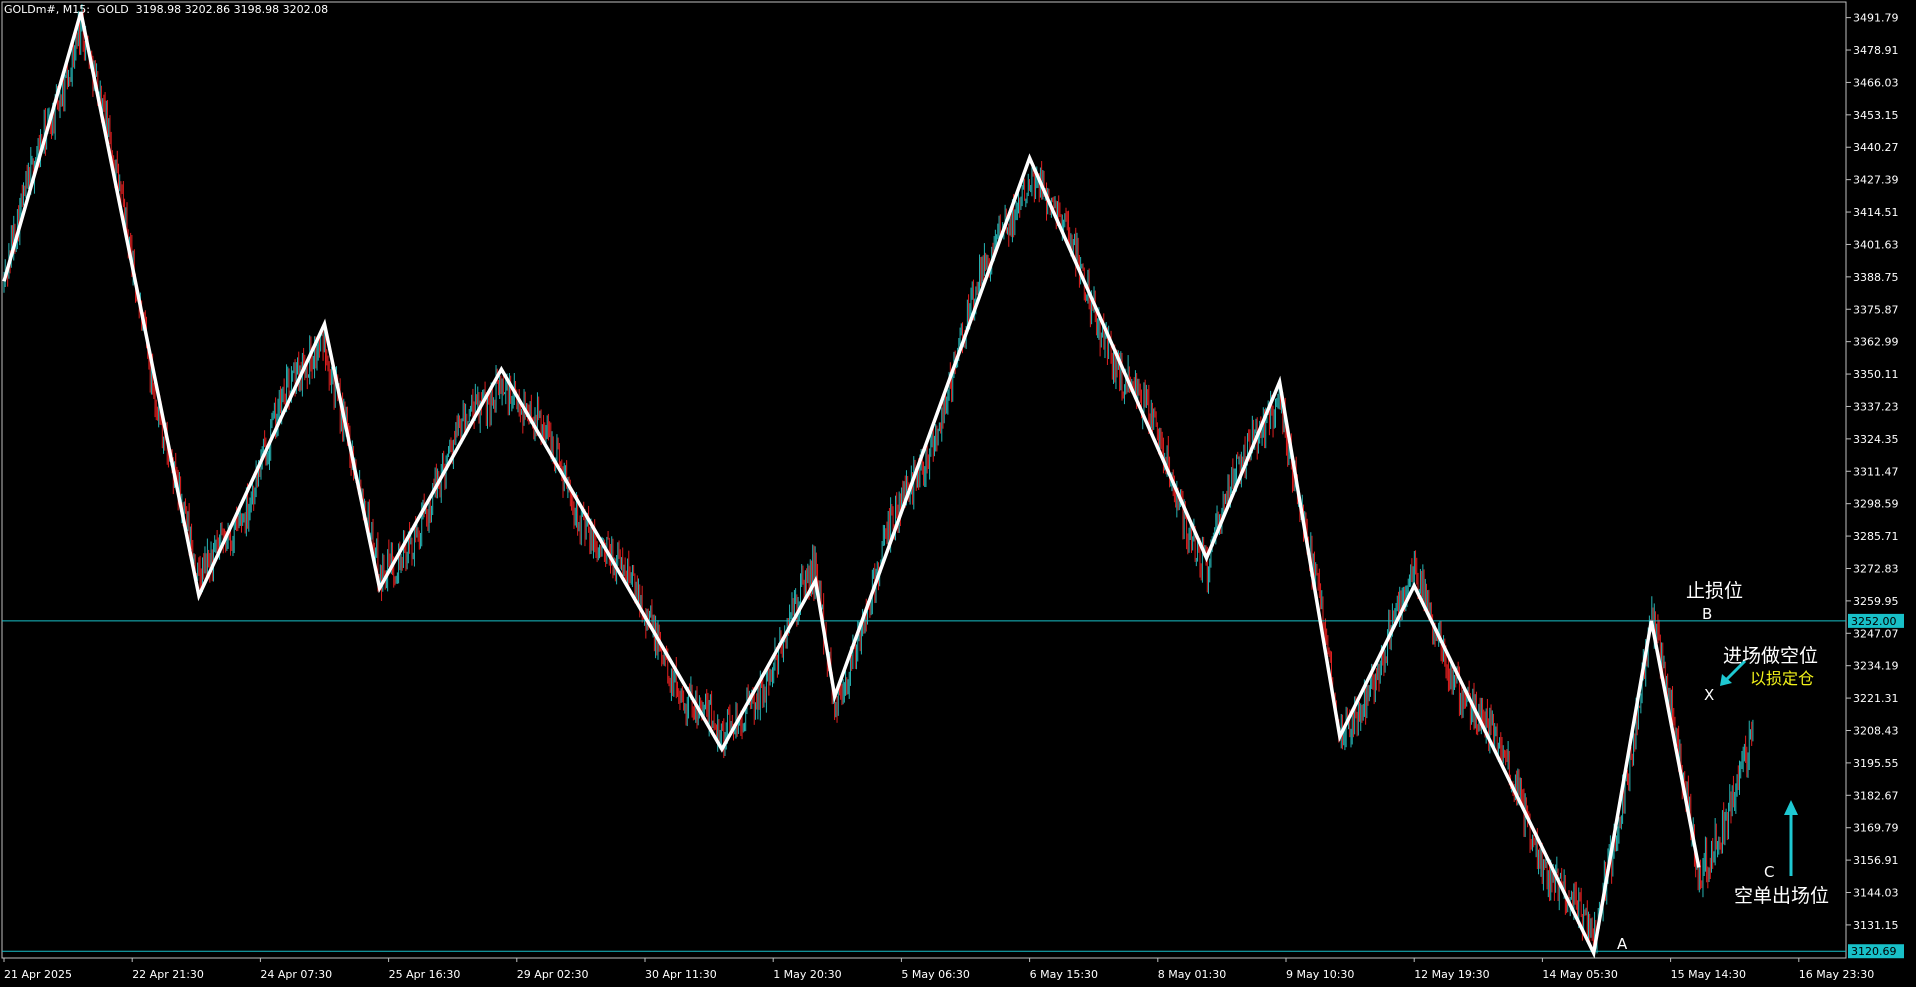 This screenshot has height=987, width=1916. I want to click on stop-loss-label: 止损位, so click(1715, 591).